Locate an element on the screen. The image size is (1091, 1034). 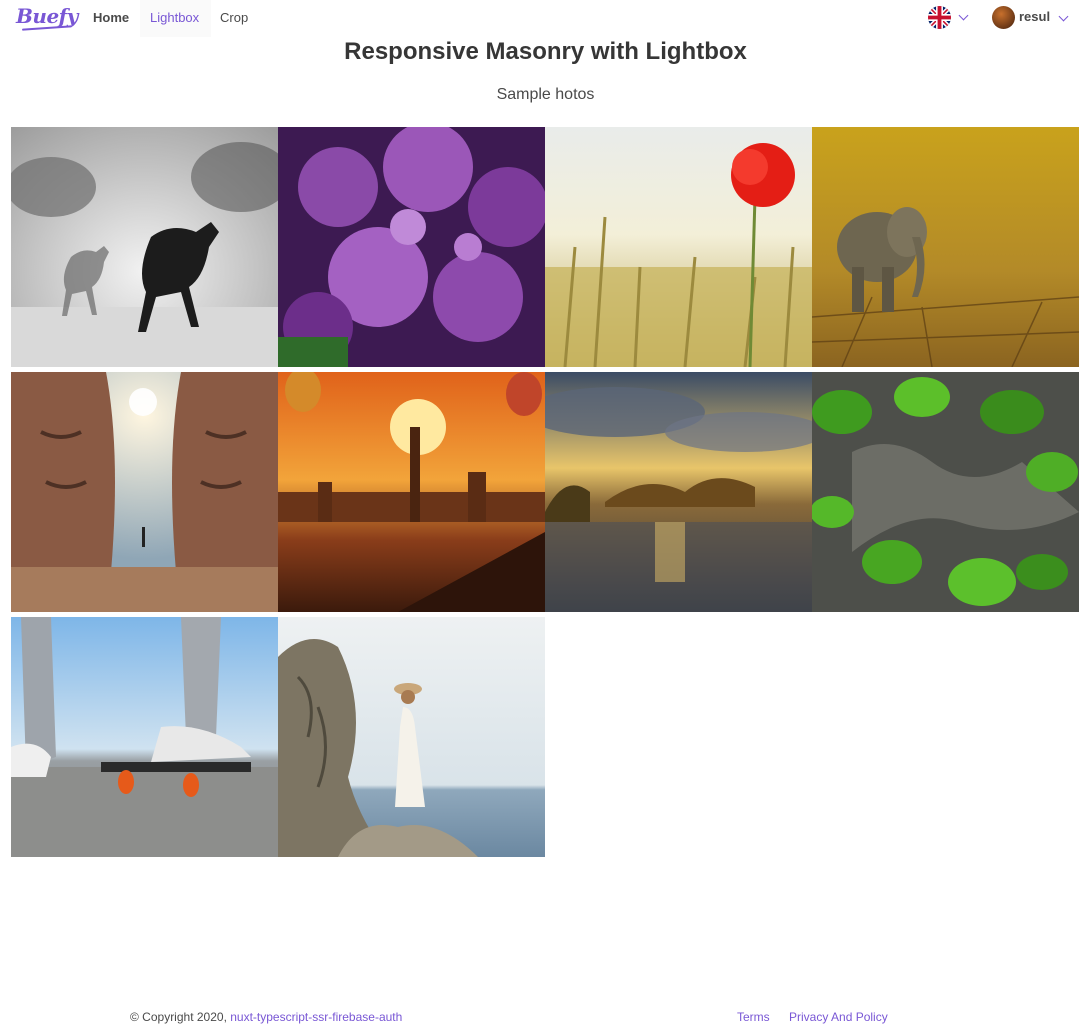
photo-woman-rocks-image is located at coordinates (411, 737).